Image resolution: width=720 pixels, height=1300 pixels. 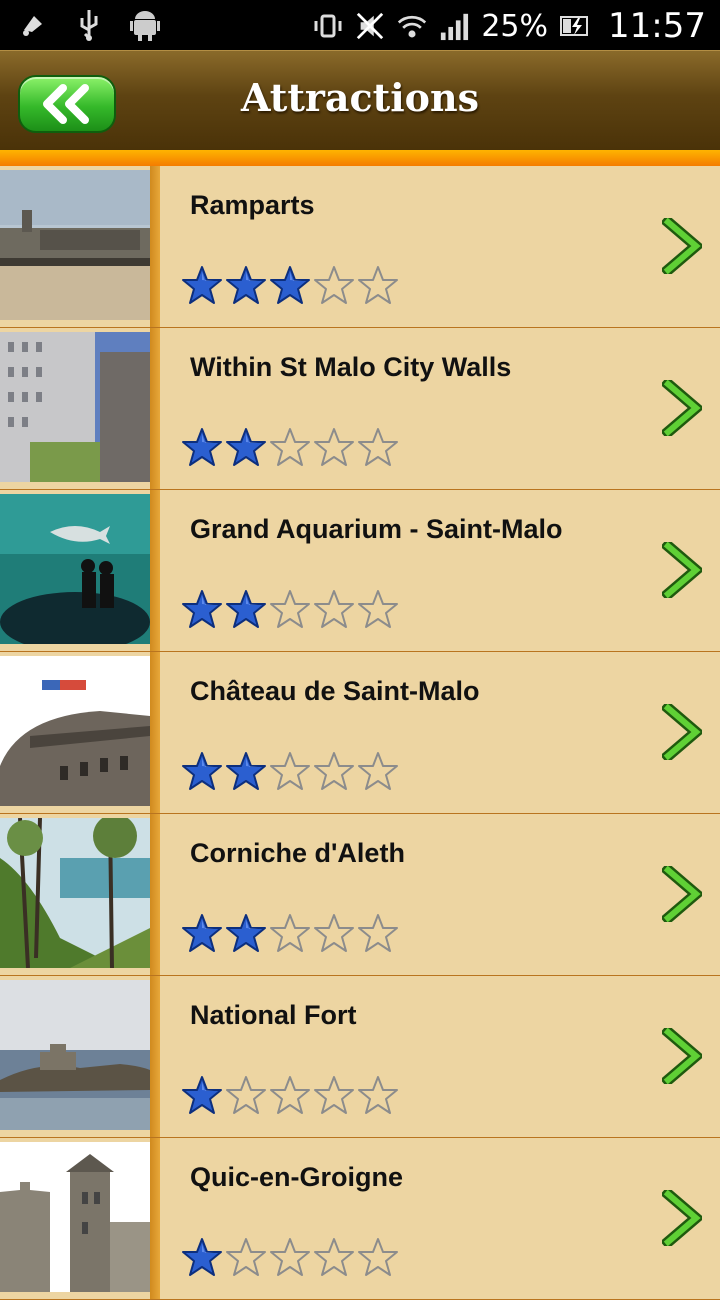 I want to click on wifi-icon, so click(x=412, y=26).